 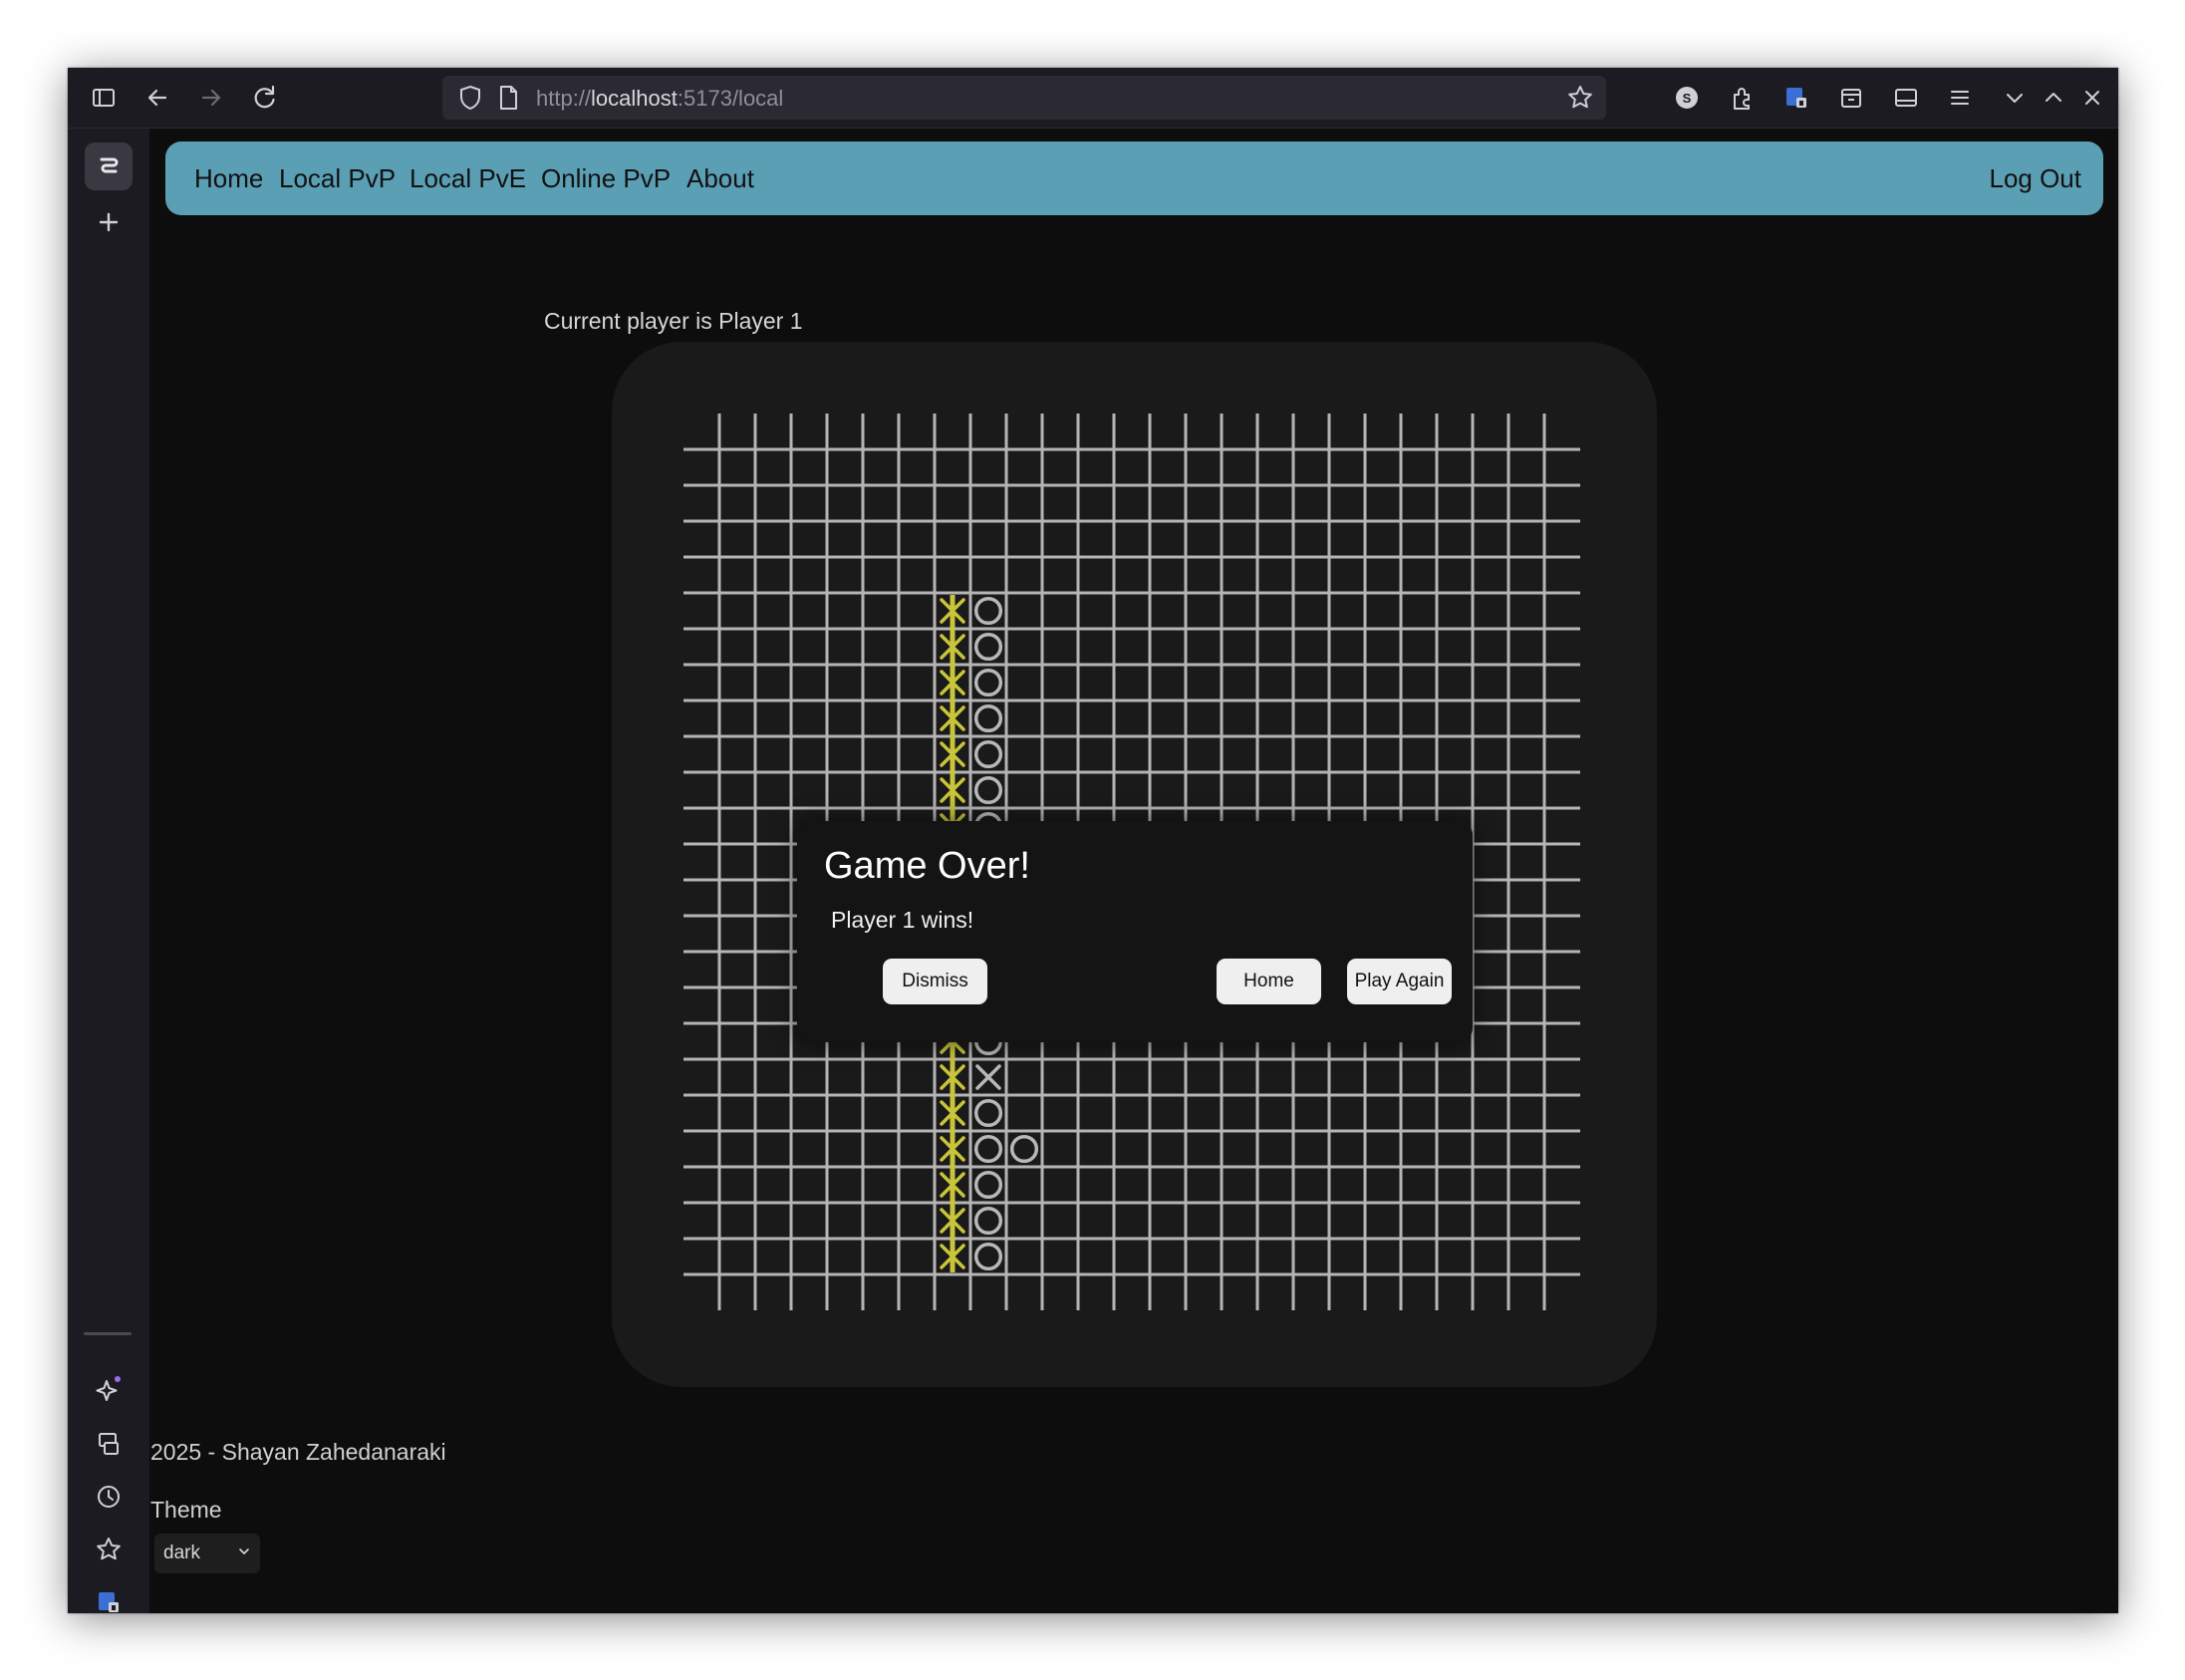 What do you see at coordinates (109, 222) in the screenshot?
I see `add-icon` at bounding box center [109, 222].